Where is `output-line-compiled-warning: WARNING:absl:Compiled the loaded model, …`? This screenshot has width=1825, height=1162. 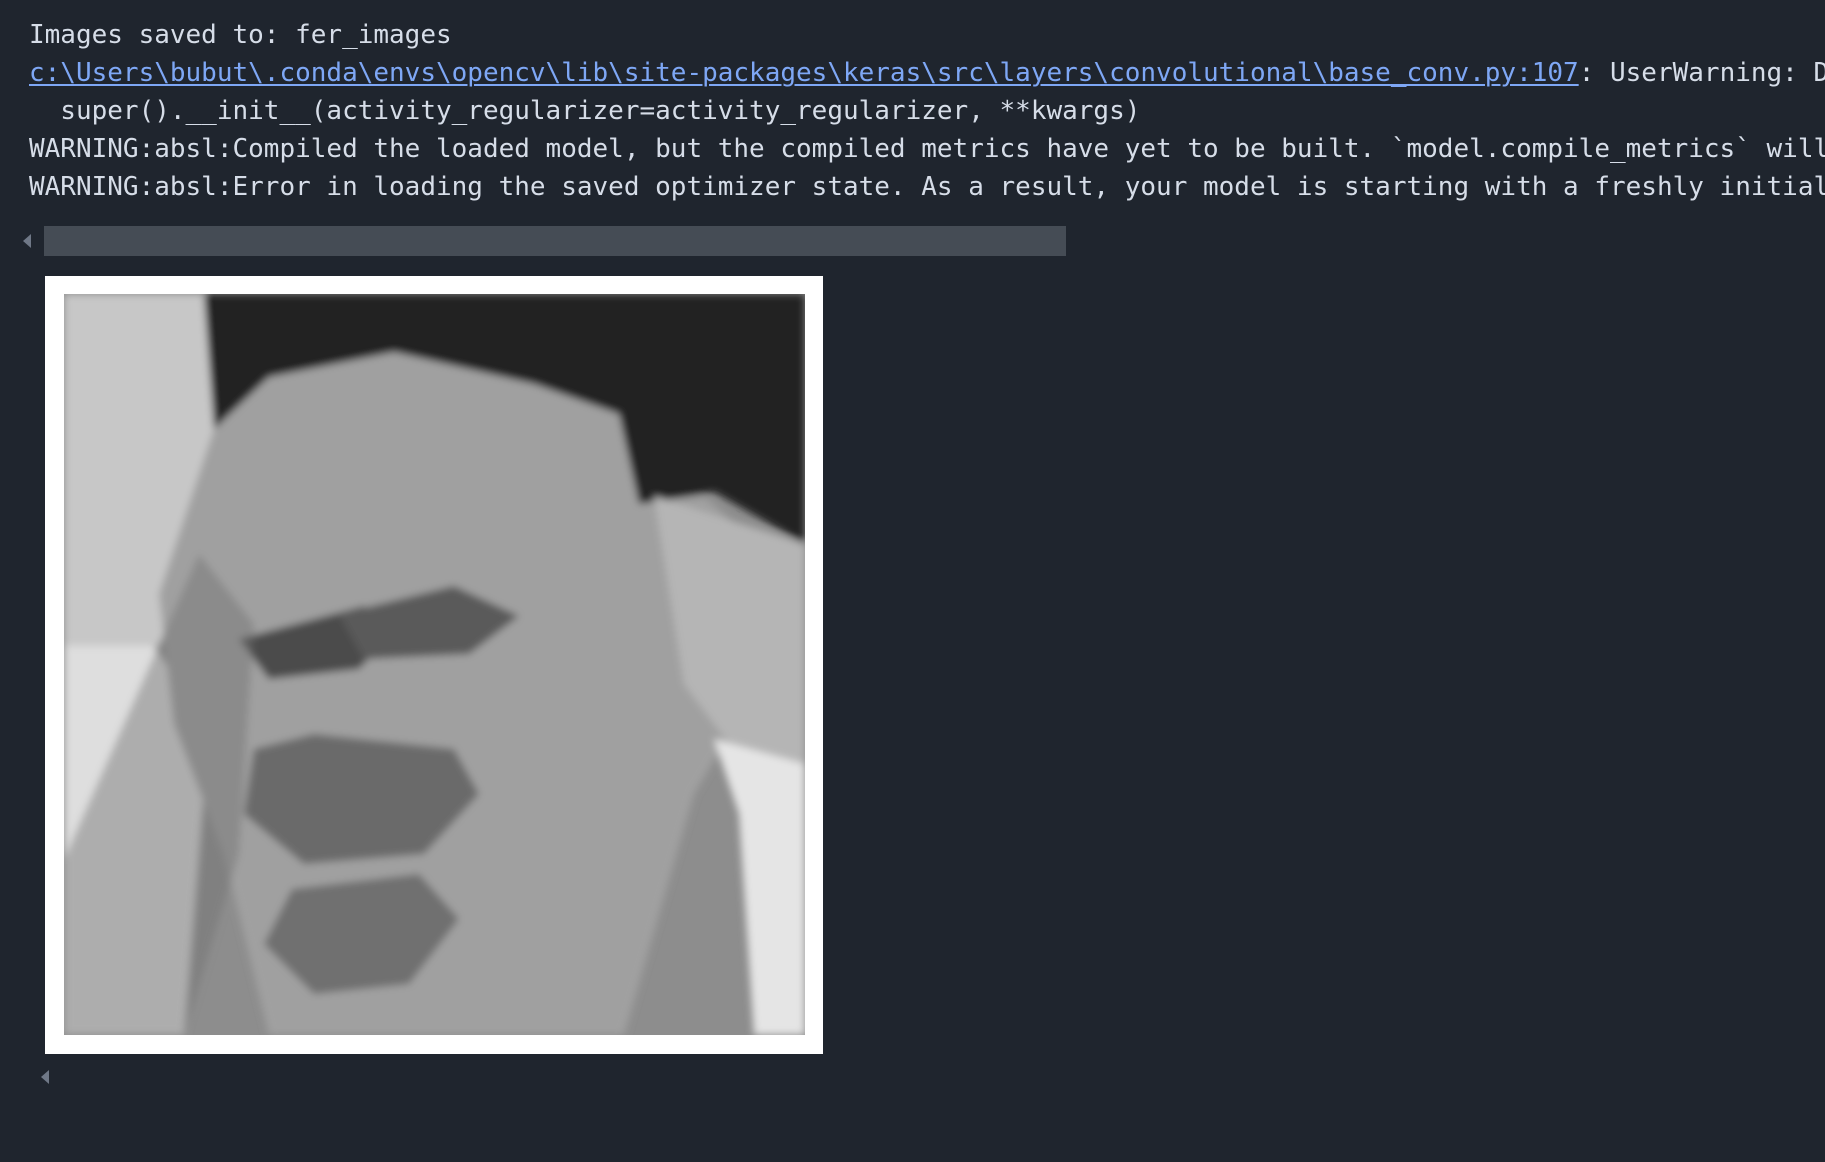
output-line-compiled-warning: WARNING:absl:Compiled the loaded model, … is located at coordinates (927, 149).